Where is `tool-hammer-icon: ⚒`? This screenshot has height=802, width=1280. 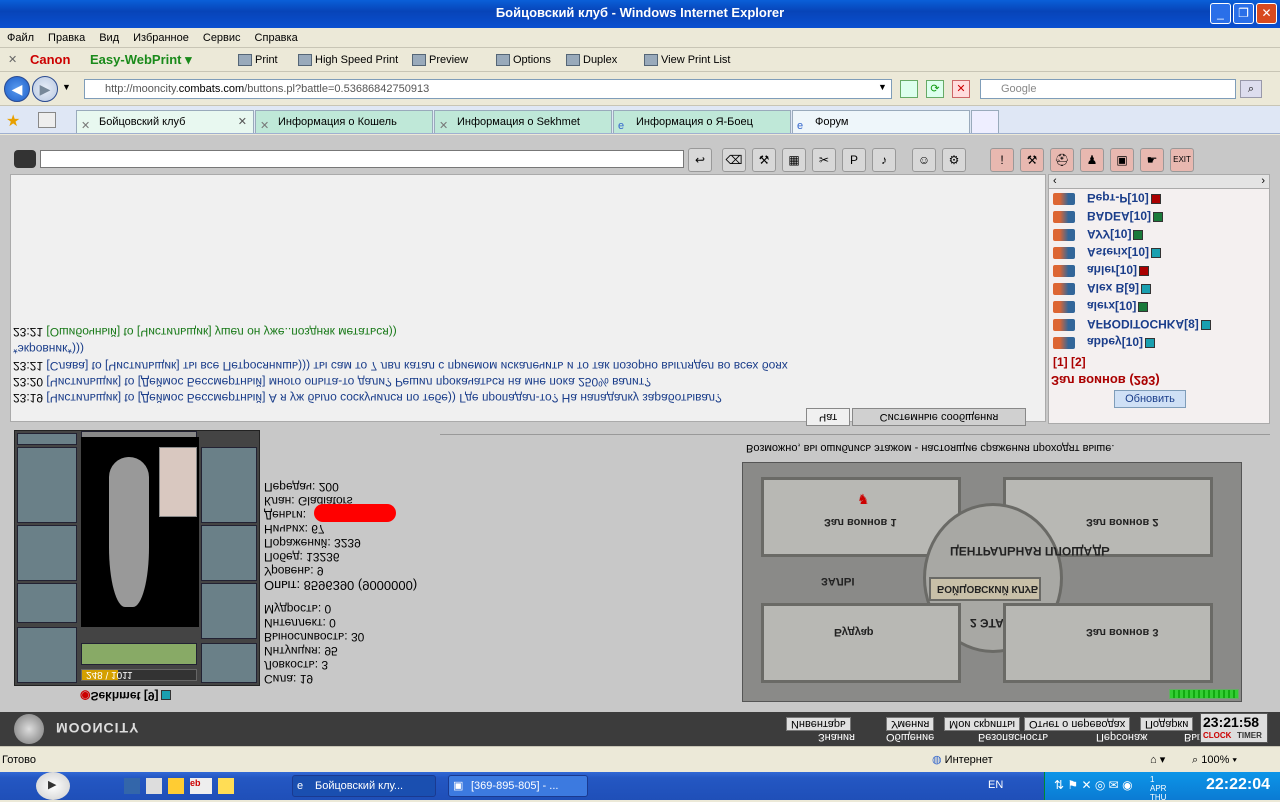 tool-hammer-icon: ⚒ is located at coordinates (1032, 160).